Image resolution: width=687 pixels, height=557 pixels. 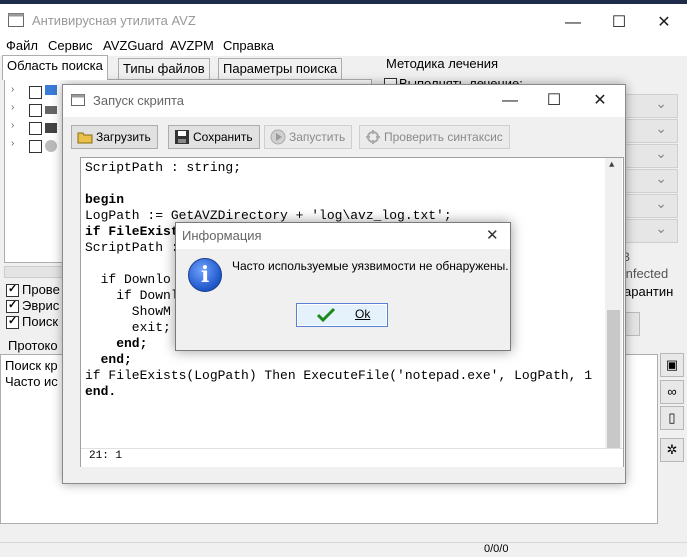 I want to click on log-tab: Протоко, so click(x=33, y=345).